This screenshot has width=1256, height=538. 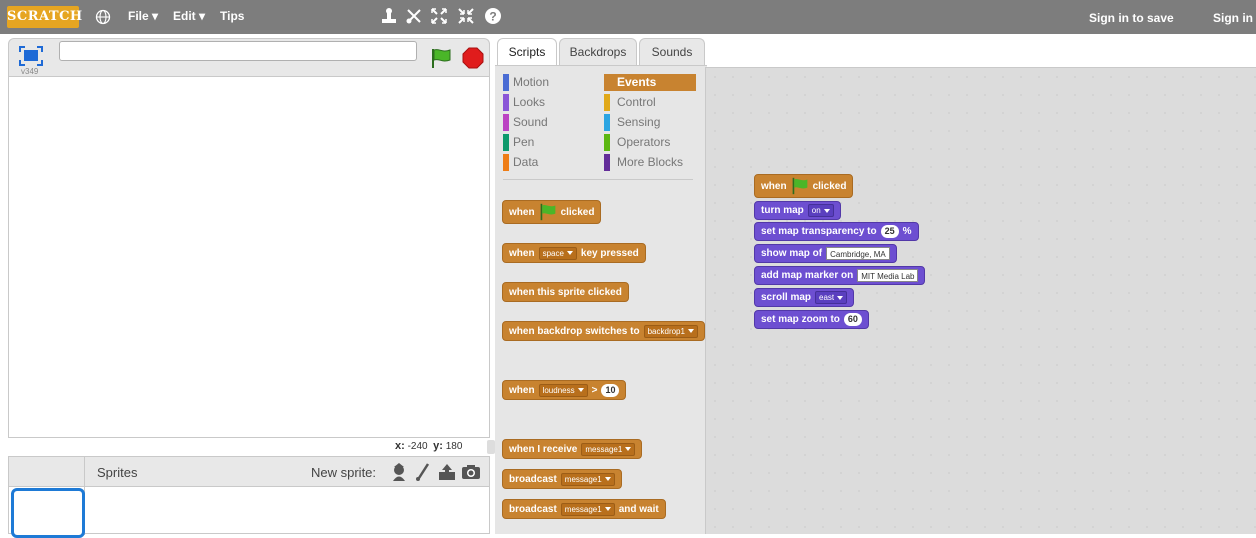 I want to click on transparency-value: 25, so click(x=889, y=231).